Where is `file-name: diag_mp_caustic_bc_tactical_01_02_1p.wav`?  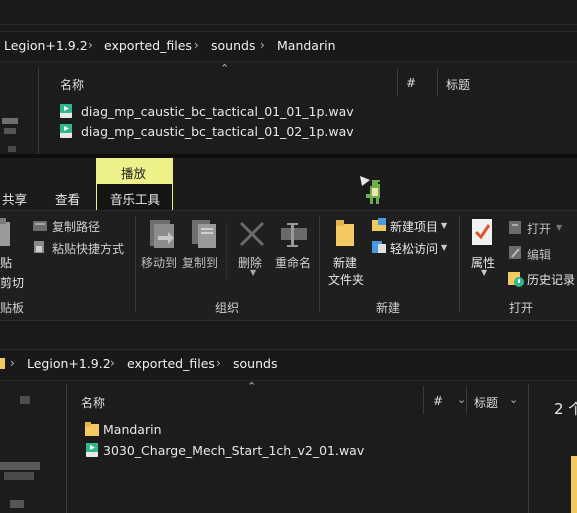
file-name: diag_mp_caustic_bc_tactical_01_02_1p.wav is located at coordinates (217, 131).